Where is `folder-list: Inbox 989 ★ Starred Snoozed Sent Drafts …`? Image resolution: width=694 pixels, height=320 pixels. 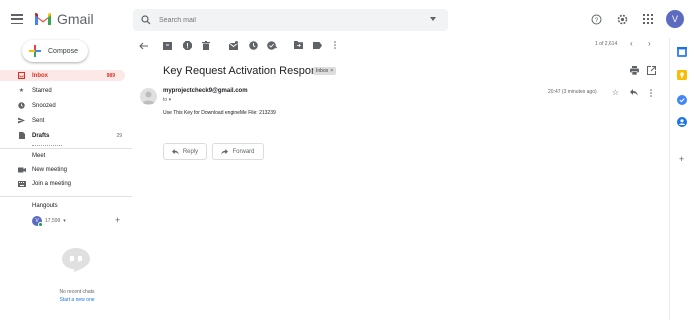
folder-list: Inbox 989 ★ Starred Snoozed Sent Drafts … is located at coordinates (66, 109).